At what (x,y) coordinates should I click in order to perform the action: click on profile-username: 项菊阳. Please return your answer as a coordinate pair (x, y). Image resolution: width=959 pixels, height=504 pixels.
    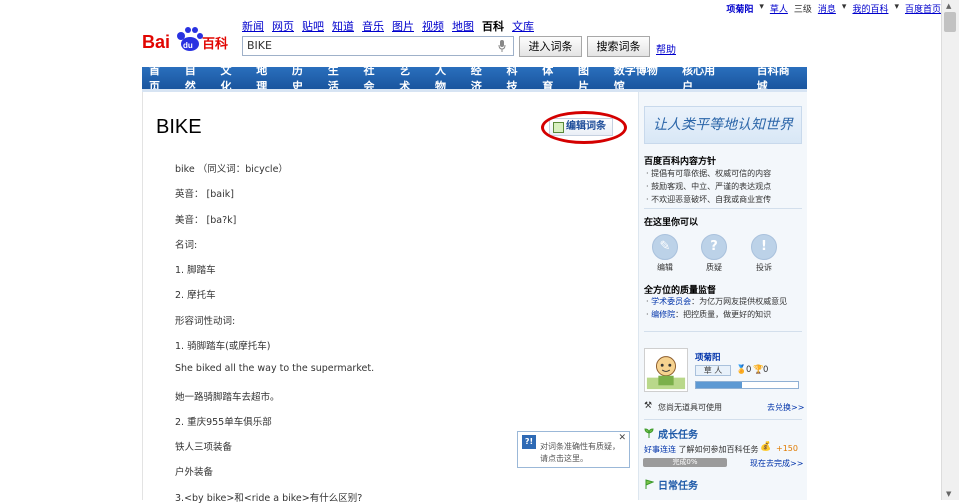
    Looking at the image, I should click on (708, 357).